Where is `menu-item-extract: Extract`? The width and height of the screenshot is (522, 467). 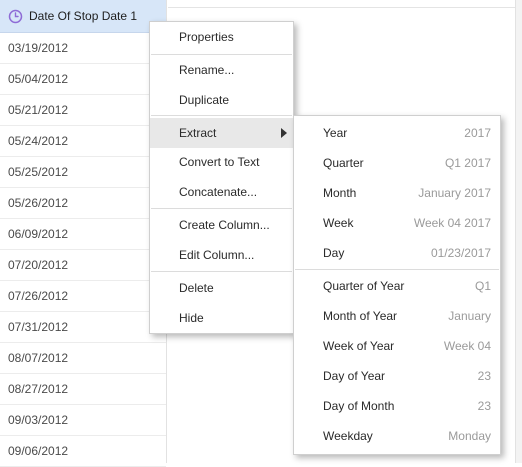 menu-item-extract: Extract is located at coordinates (221, 133).